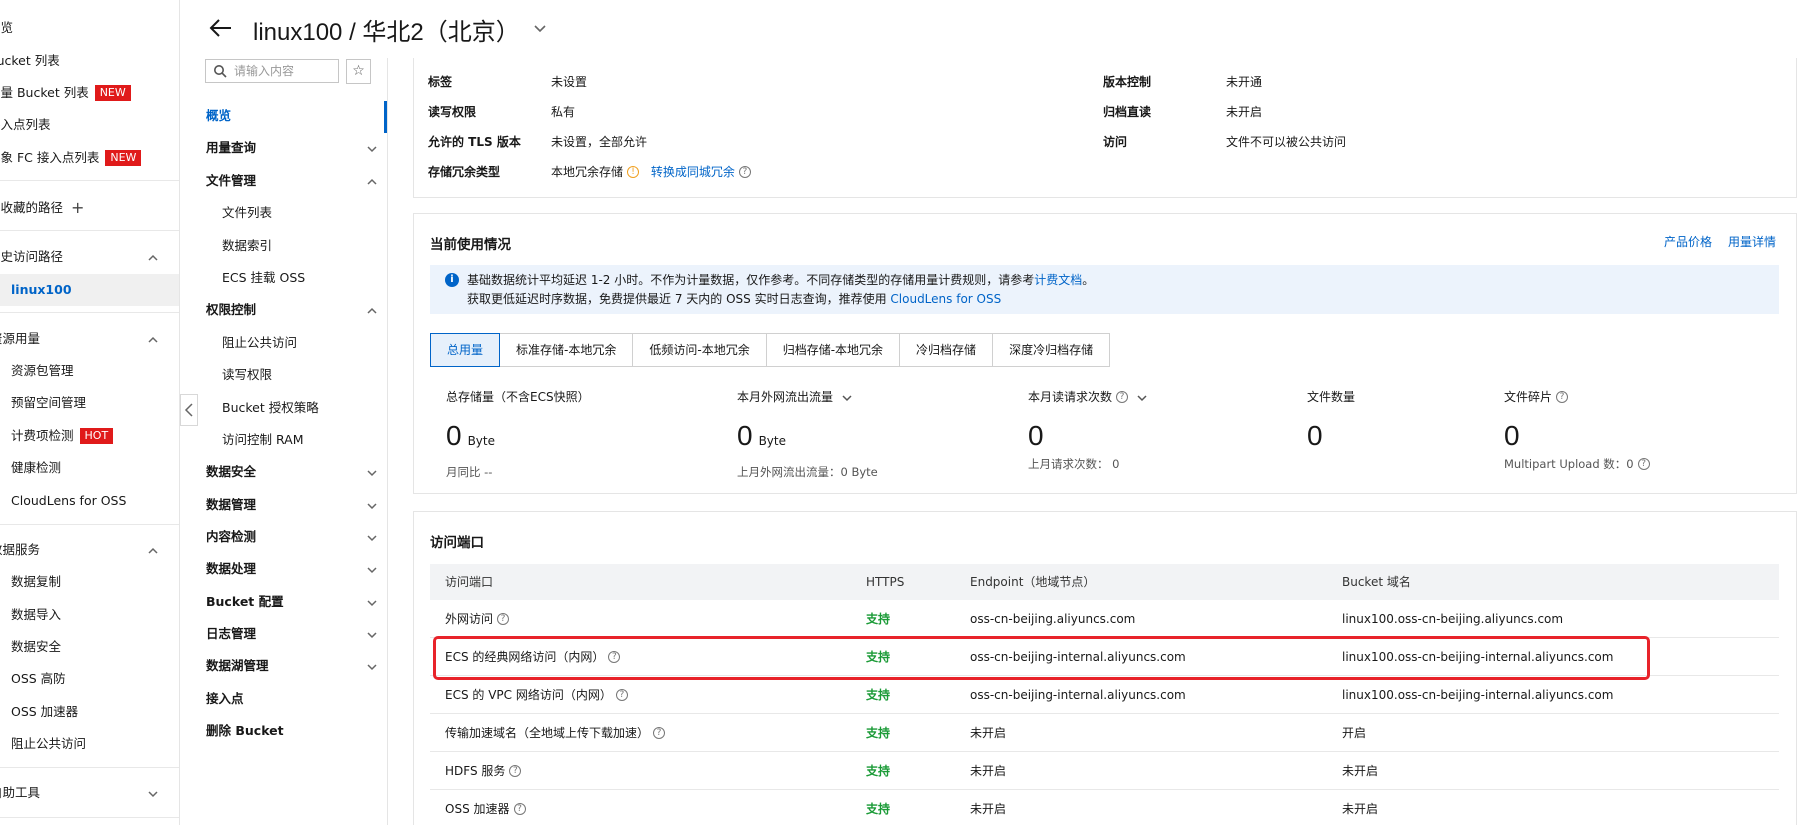  What do you see at coordinates (1752, 241) in the screenshot?
I see `usage-details-link: 用量详情` at bounding box center [1752, 241].